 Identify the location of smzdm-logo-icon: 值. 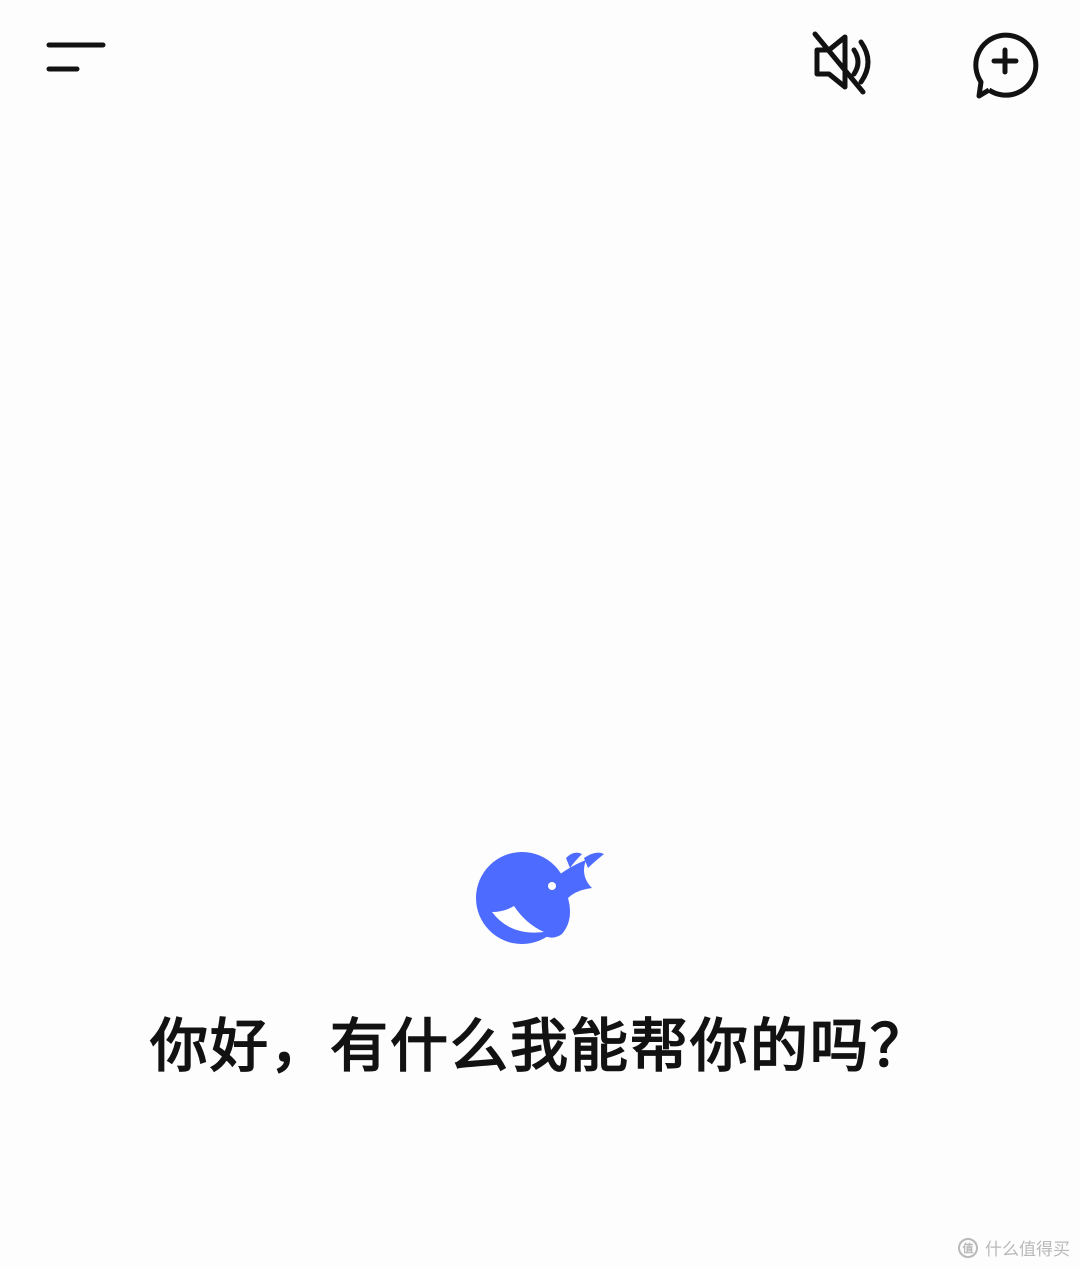
(968, 1247).